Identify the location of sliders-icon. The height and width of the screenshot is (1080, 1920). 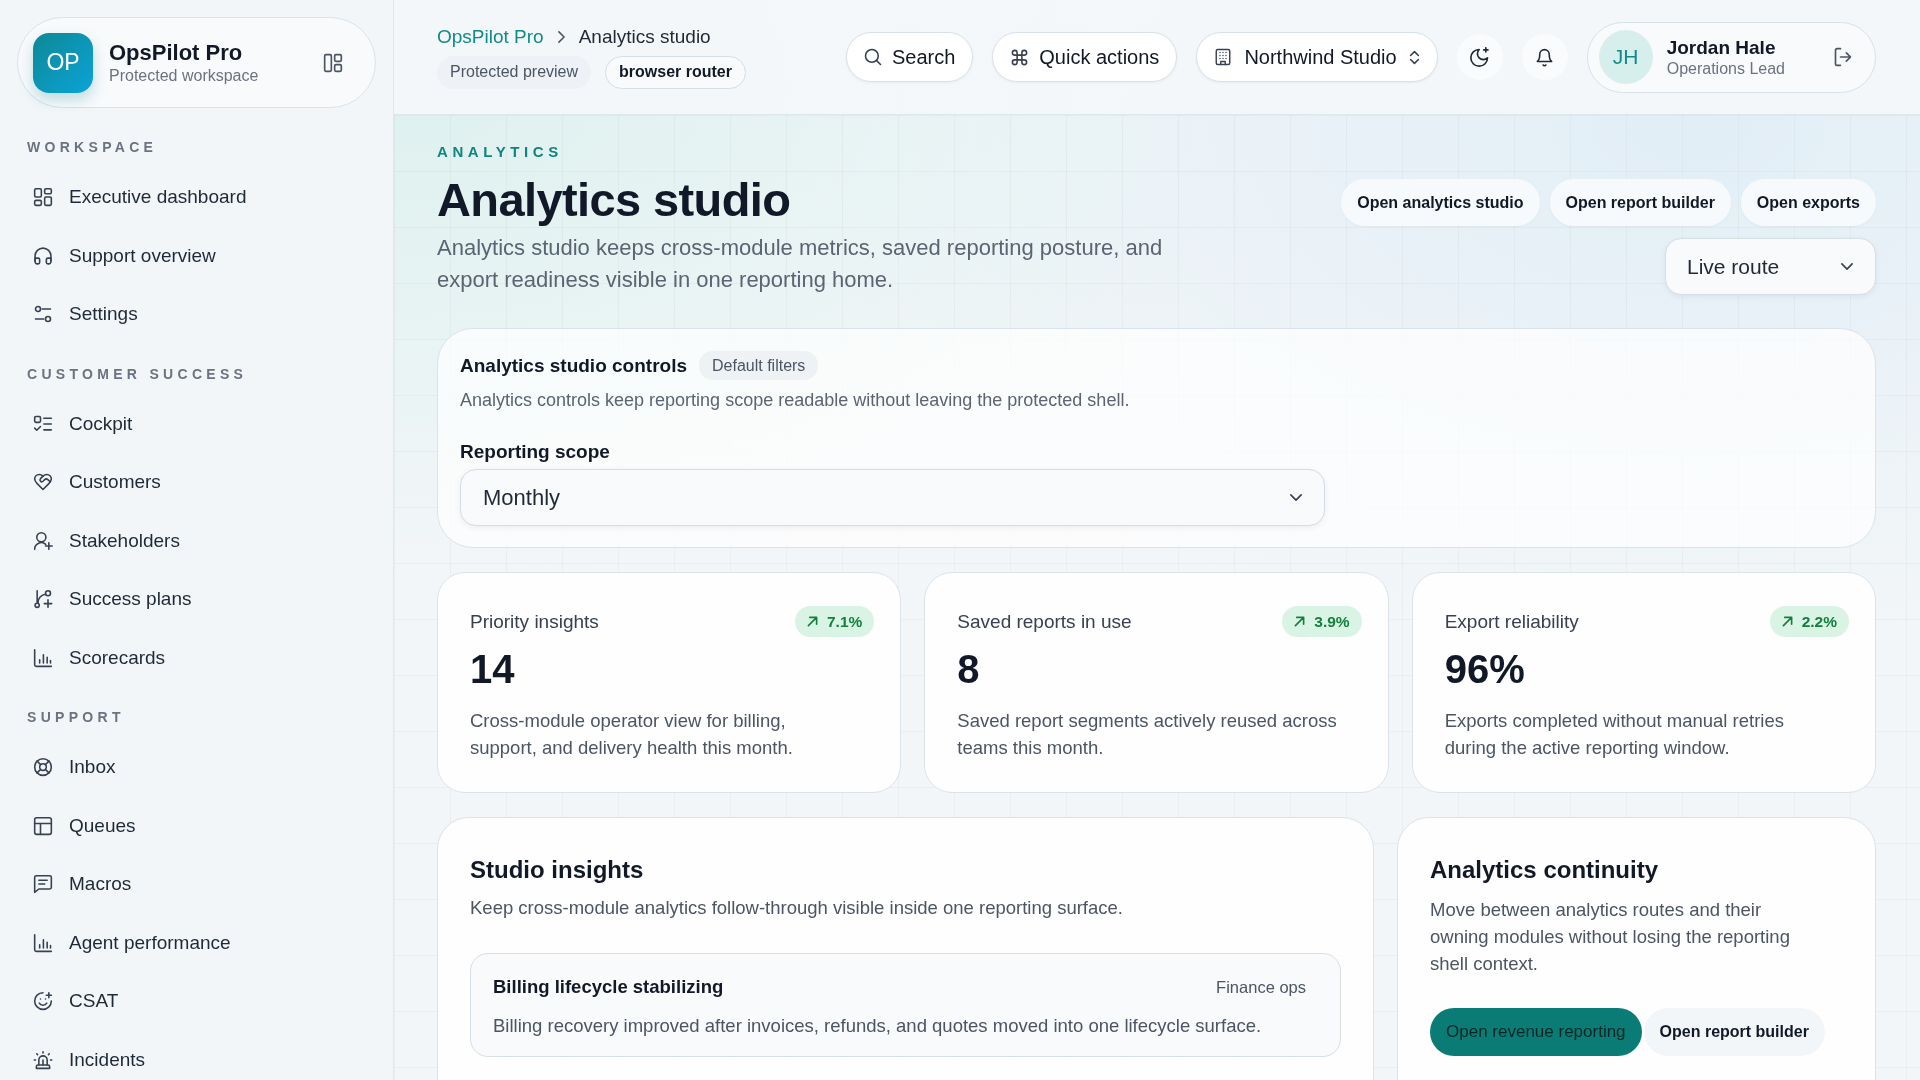
(43, 314).